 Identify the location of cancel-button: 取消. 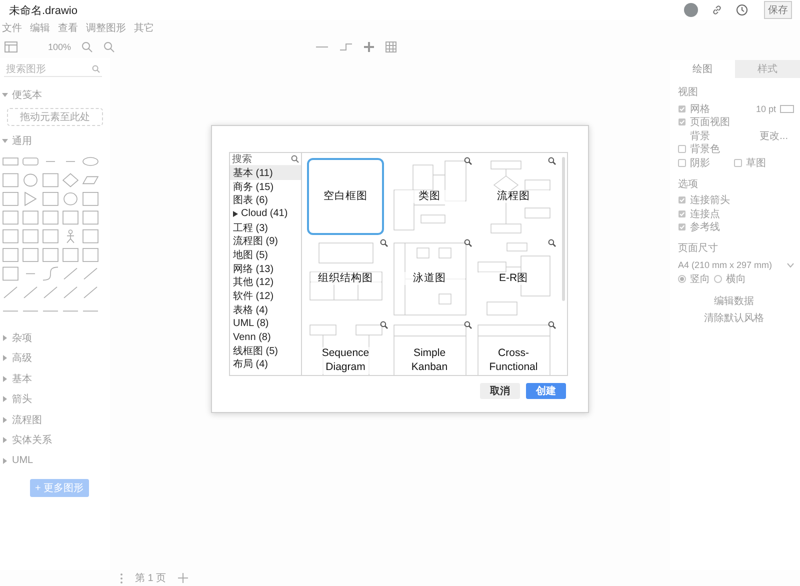
(500, 391).